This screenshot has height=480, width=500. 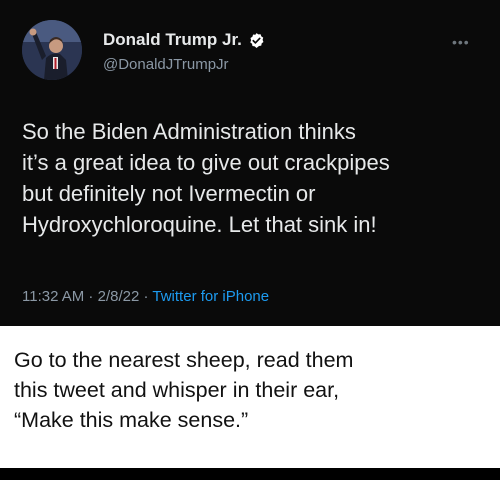 I want to click on profile-avatar, so click(x=52, y=50).